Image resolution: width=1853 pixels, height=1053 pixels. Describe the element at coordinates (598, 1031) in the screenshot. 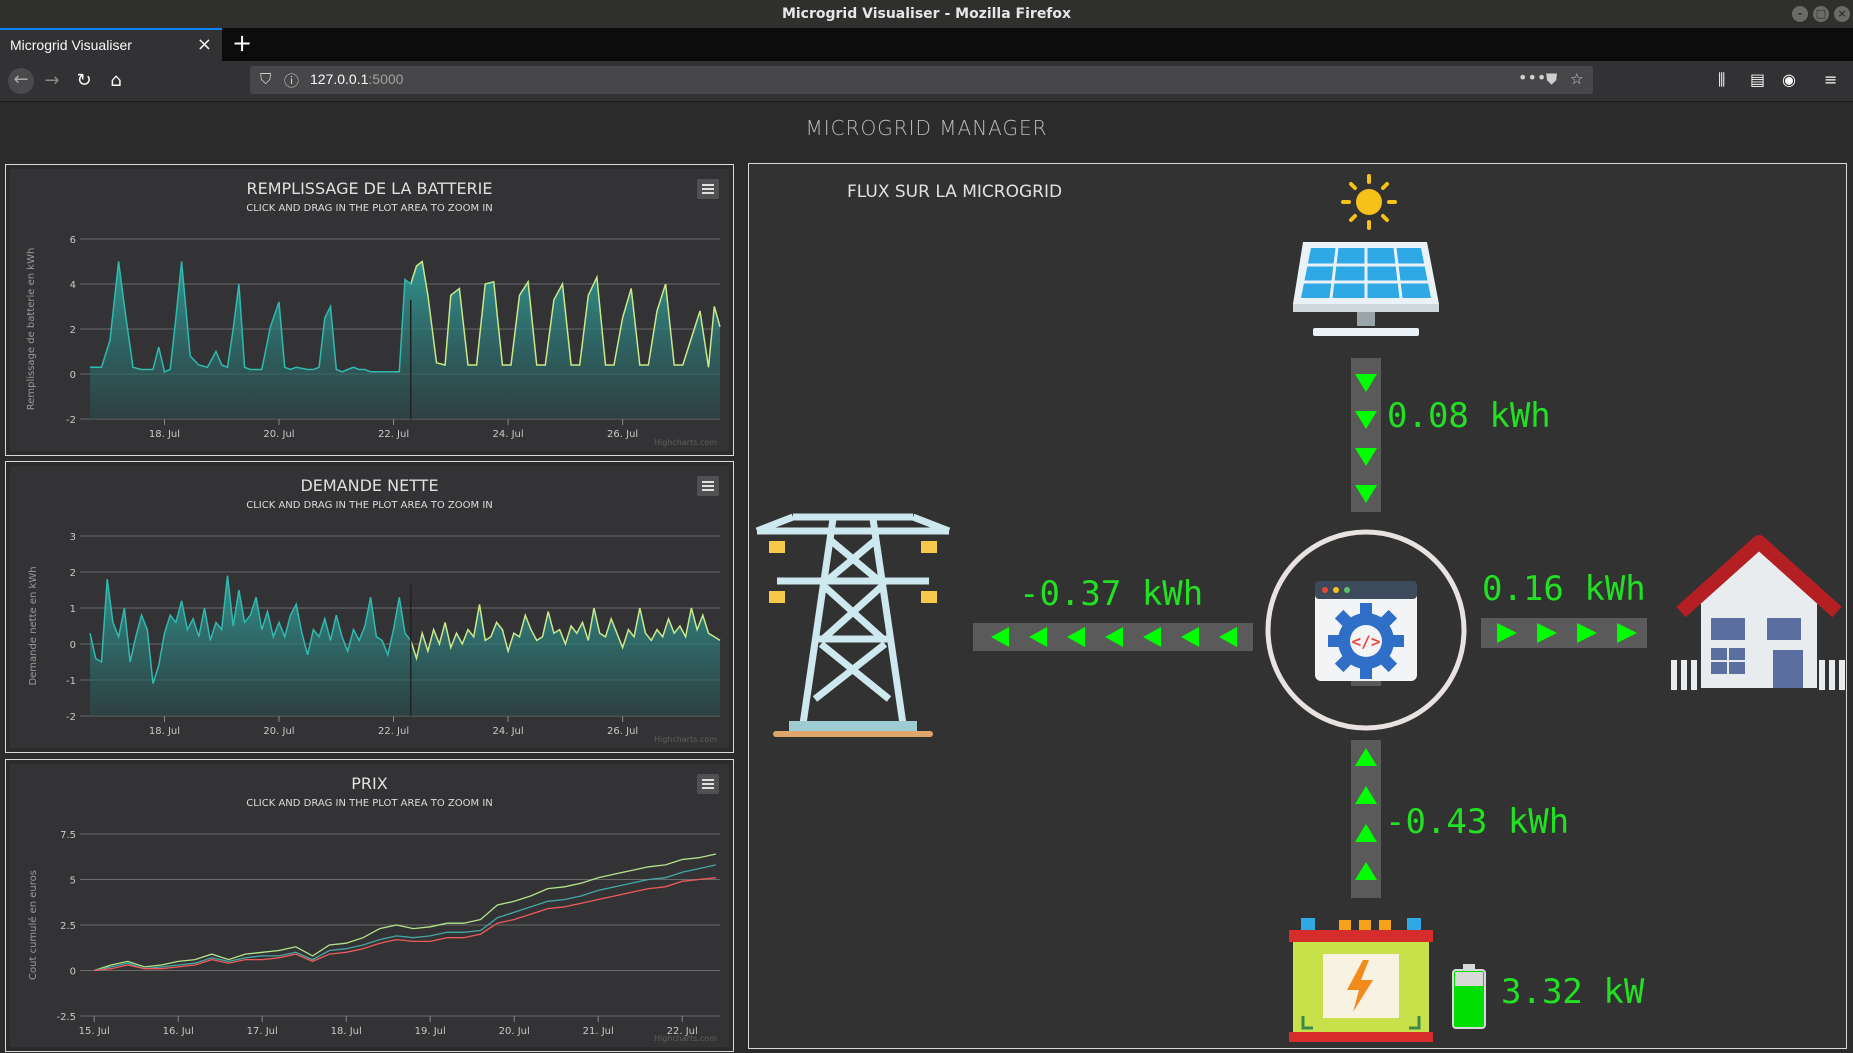

I see `x-tick-label: 21. Jul` at that location.